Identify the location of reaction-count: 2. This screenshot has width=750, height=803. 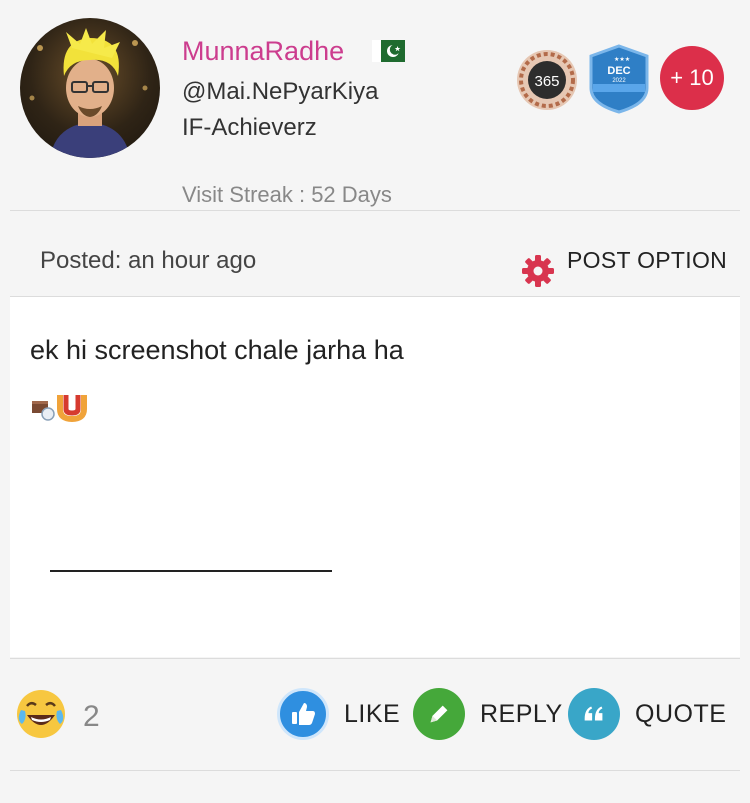
(91, 717).